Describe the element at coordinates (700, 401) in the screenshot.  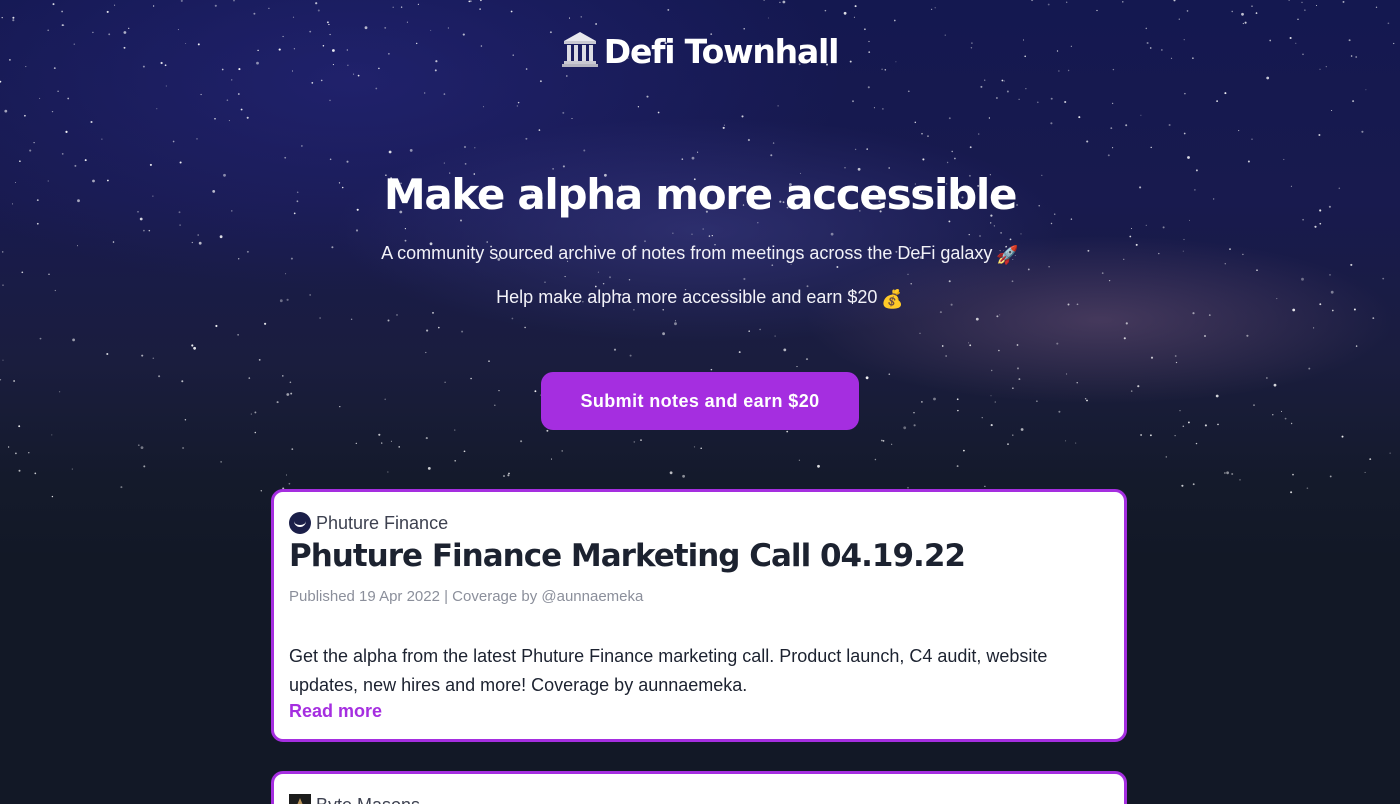
I see `submit-notes-button: Submit notes and earn $20` at that location.